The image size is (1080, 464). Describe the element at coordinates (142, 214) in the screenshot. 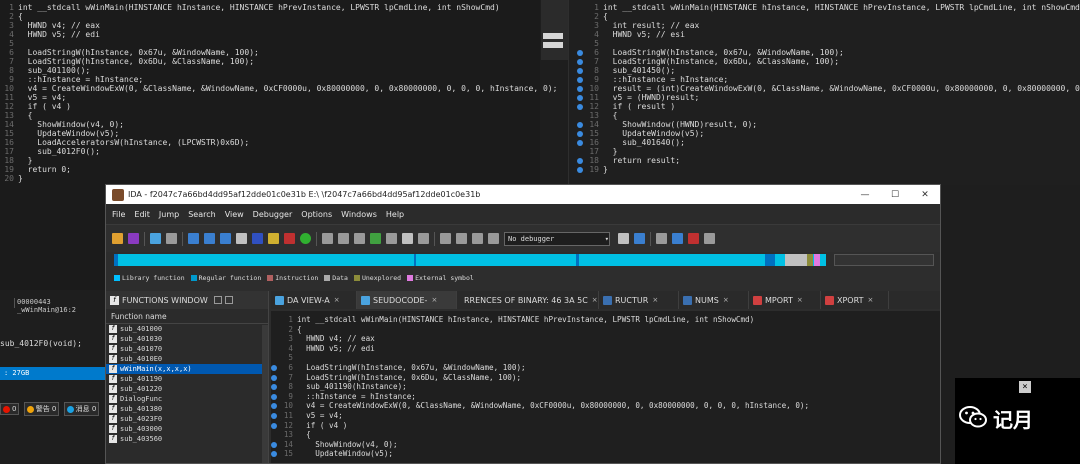

I see `menu-item-edit: Edit` at that location.